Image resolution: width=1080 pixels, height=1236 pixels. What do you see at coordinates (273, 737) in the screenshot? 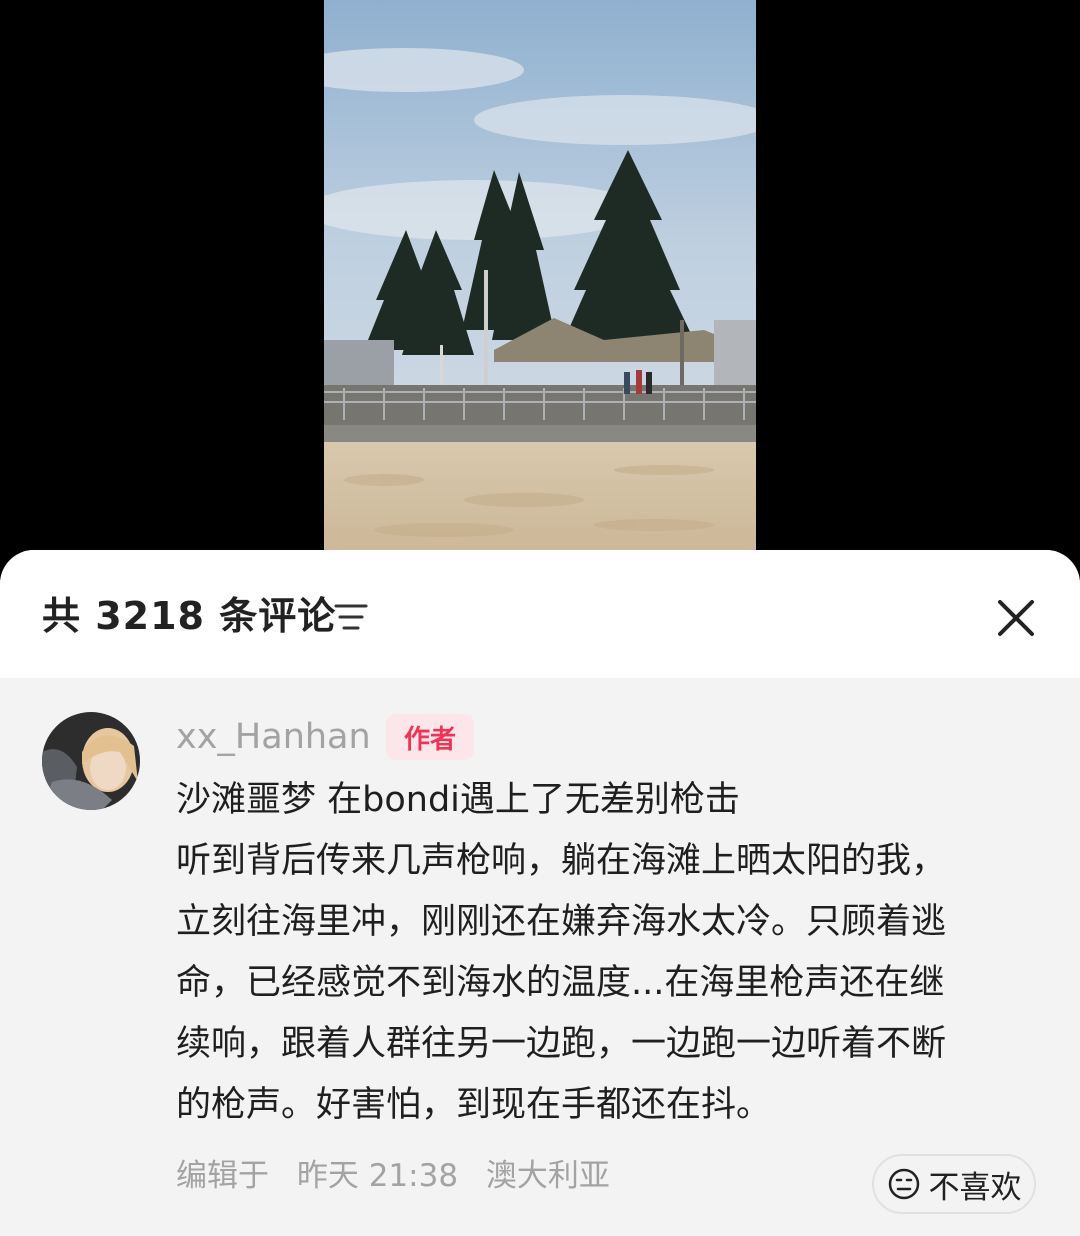
I see `comment-username: xx_Hanhan` at bounding box center [273, 737].